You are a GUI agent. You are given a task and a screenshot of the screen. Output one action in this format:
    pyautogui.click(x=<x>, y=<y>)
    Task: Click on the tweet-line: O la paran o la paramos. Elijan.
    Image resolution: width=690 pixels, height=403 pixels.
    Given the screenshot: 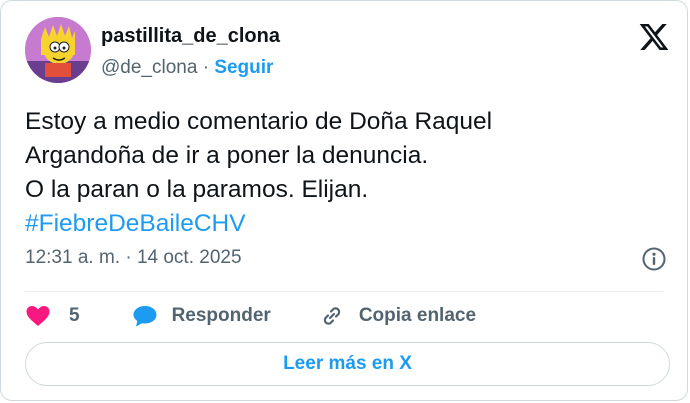 What is the action you would take?
    pyautogui.click(x=197, y=189)
    